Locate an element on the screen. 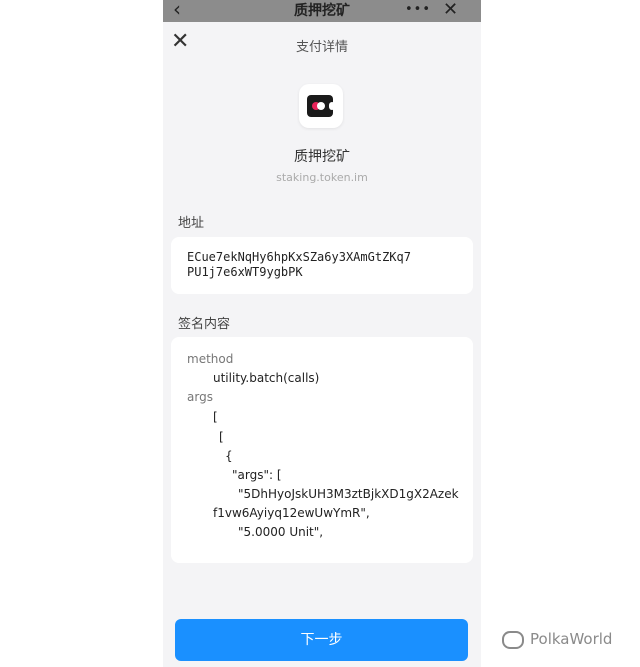 This screenshot has height=667, width=640. sig-line: "args": [ is located at coordinates (257, 475).